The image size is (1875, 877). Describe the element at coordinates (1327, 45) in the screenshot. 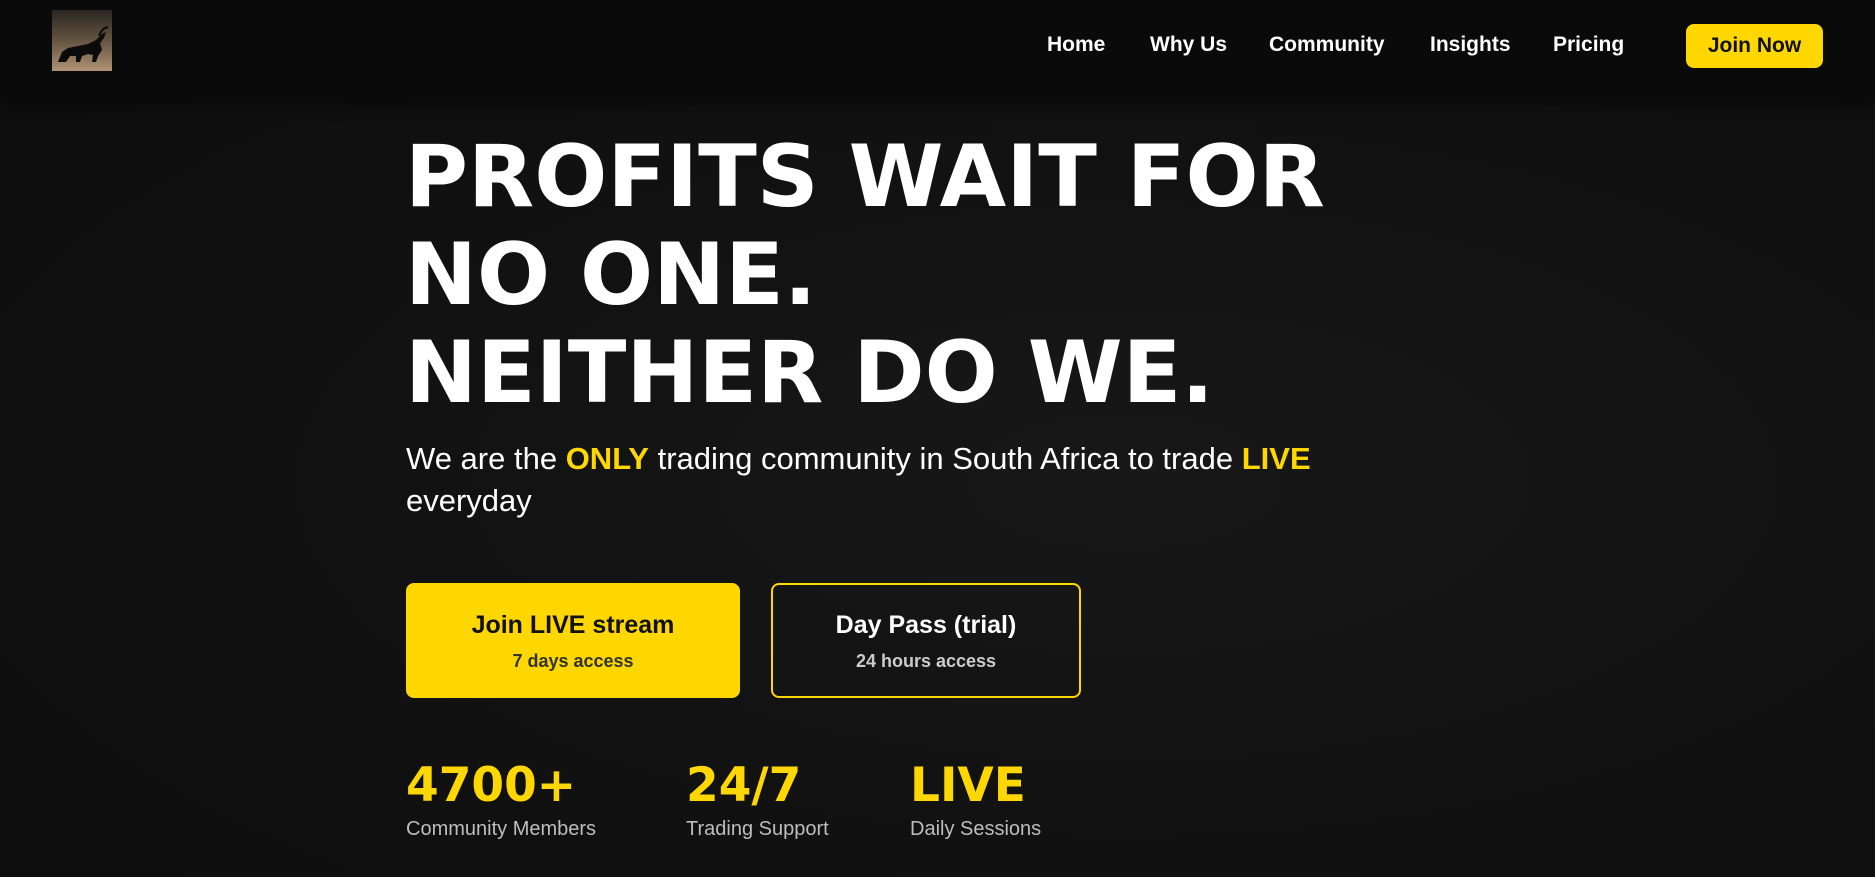

I see `nav-community-link: Community` at that location.